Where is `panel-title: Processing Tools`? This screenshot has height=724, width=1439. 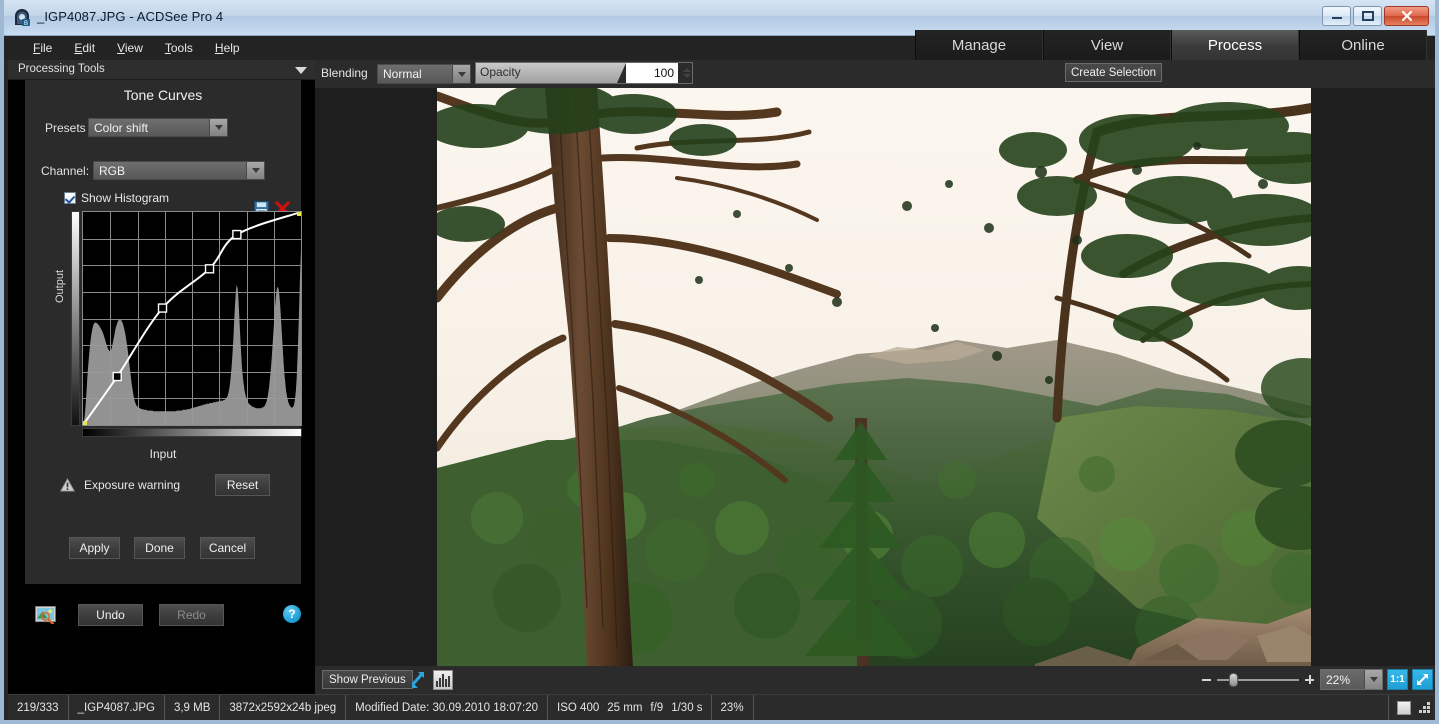
panel-title: Processing Tools is located at coordinates (61, 69).